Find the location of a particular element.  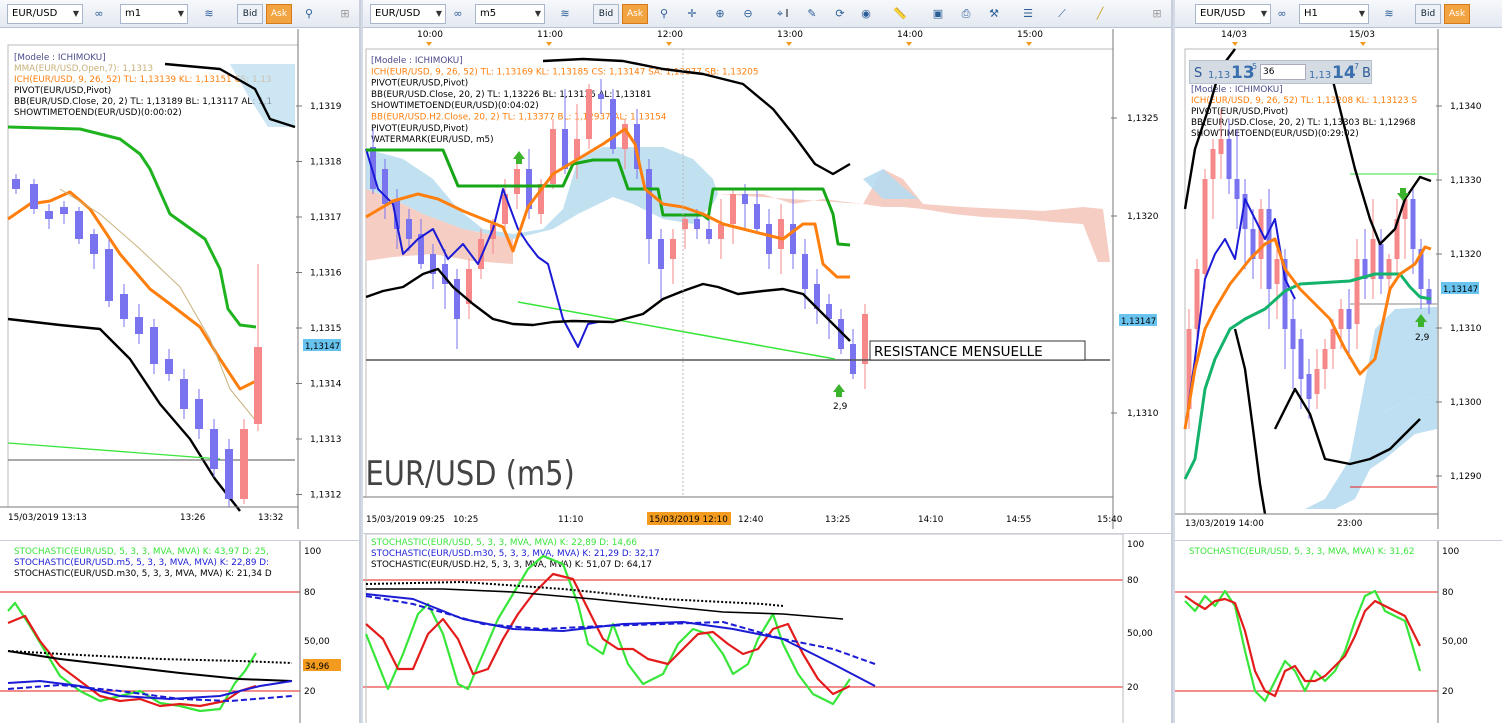

chart-toolbar: EUR/USD ▼ ∞ H1 ▼ ≋ Bid Ask is located at coordinates (1338, 14).